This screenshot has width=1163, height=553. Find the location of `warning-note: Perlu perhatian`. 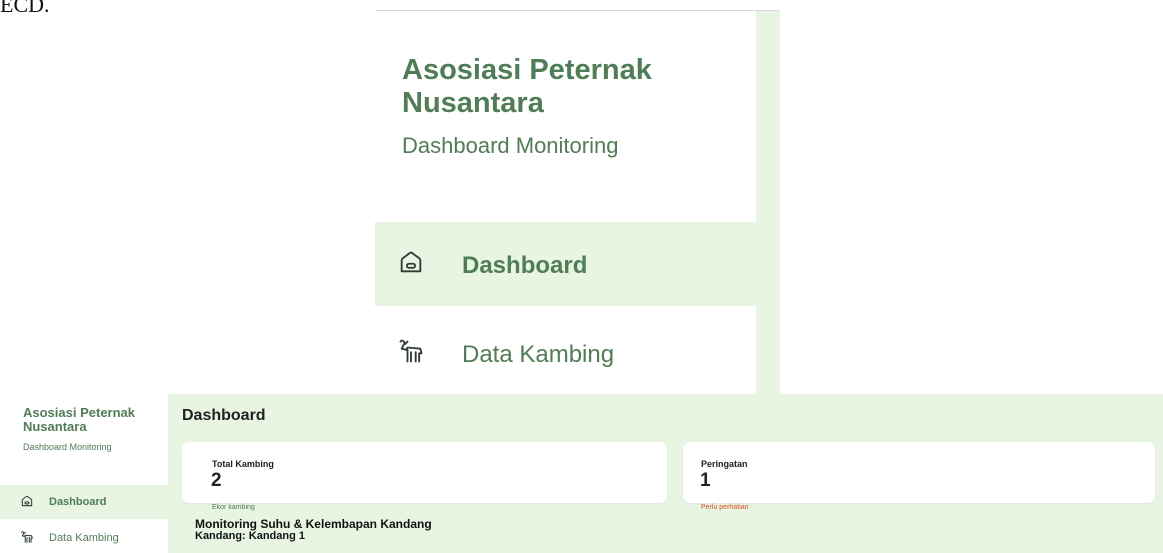

warning-note: Perlu perhatian is located at coordinates (725, 507).